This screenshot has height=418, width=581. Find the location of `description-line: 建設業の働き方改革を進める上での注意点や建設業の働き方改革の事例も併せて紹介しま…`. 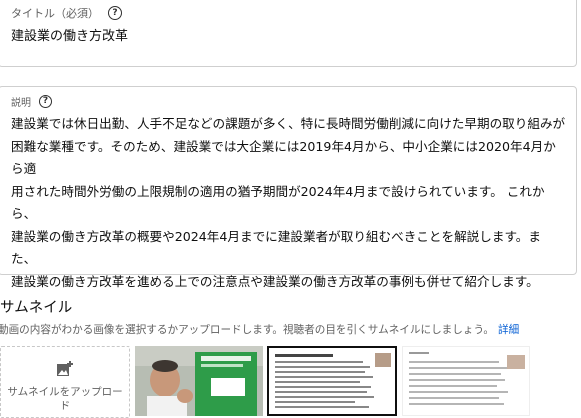

description-line: 建設業の働き方改革を進める上での注意点や建設業の働き方改革の事例も併せて紹介しま… is located at coordinates (275, 281).